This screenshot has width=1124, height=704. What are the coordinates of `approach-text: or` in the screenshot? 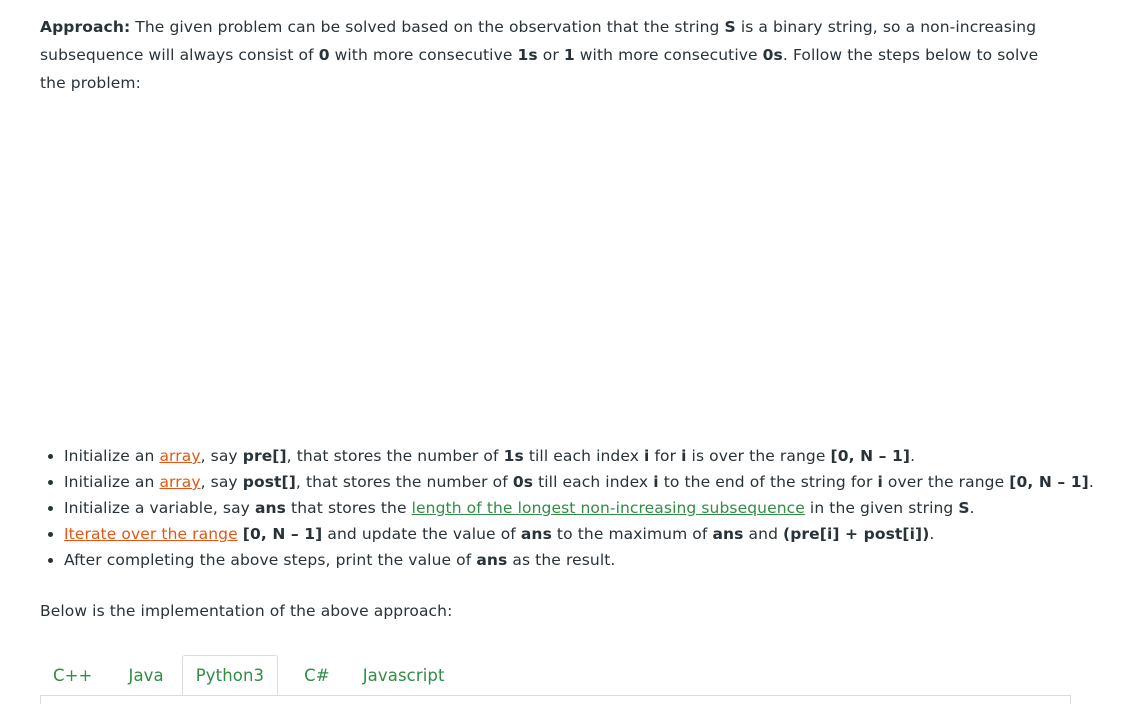 It's located at (550, 55).